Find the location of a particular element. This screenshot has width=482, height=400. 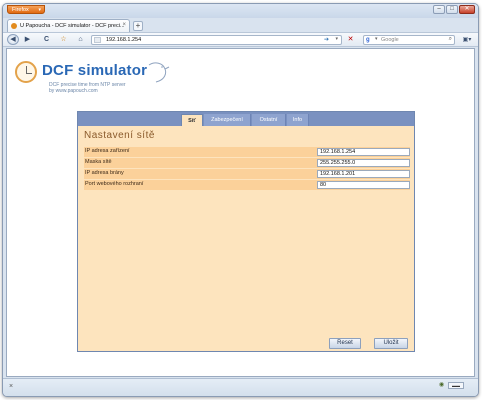

addon-bar-toggle: ▬▬ is located at coordinates (456, 385).